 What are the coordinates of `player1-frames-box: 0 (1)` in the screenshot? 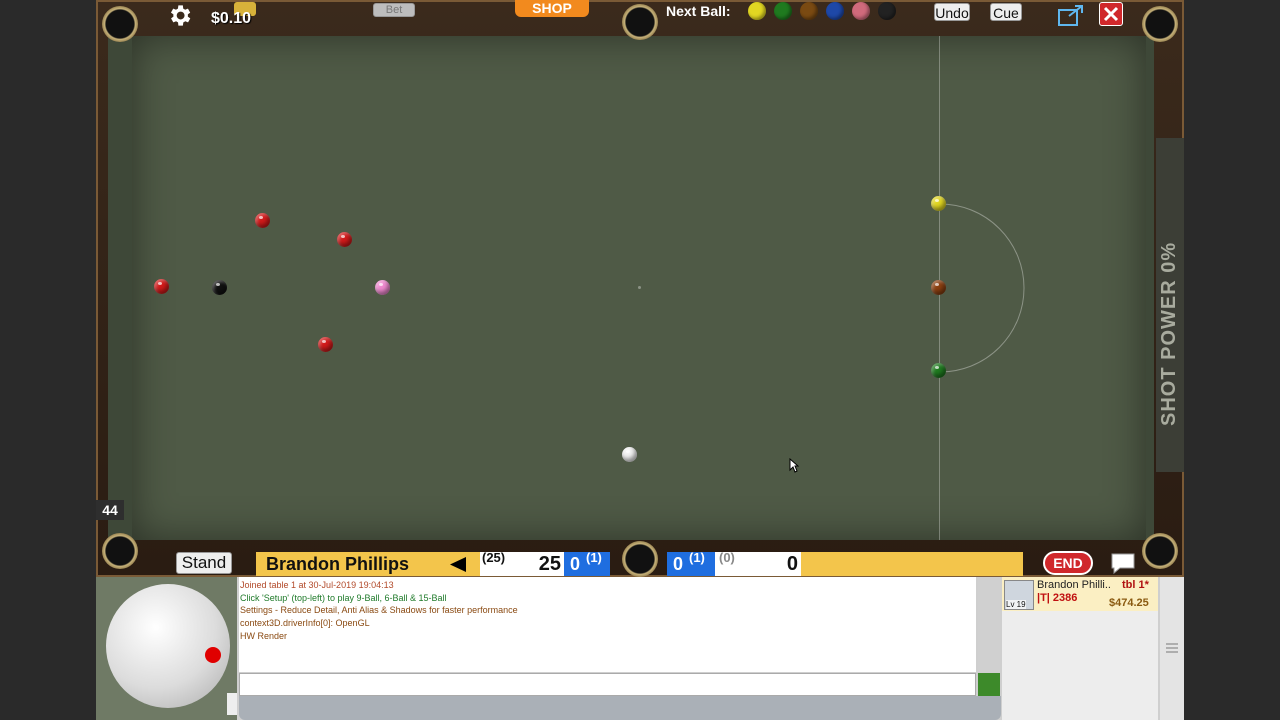 It's located at (587, 563).